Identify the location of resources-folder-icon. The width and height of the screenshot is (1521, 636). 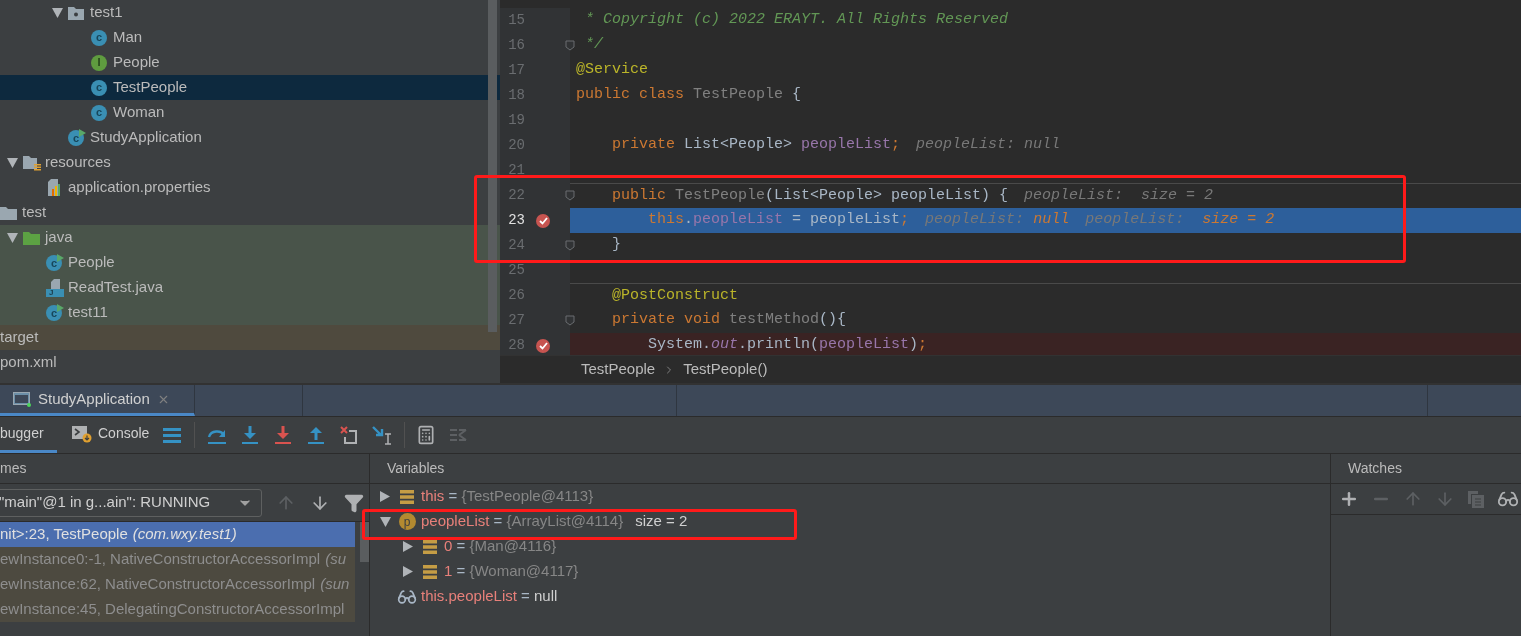
(32, 162).